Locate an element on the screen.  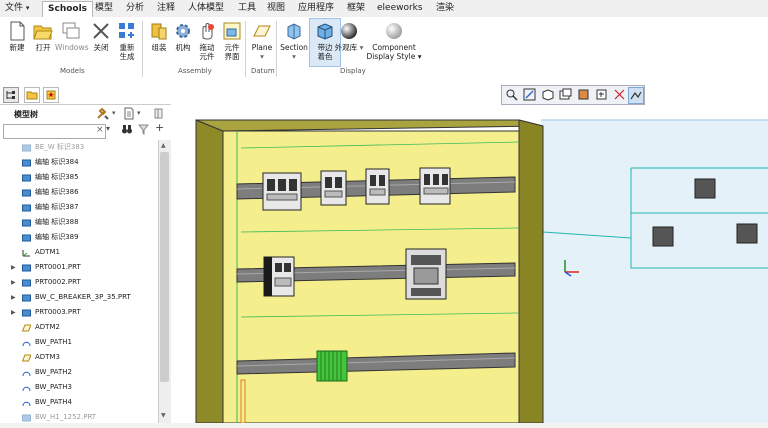
tree-item: ▶ PRT0002.PRT is located at coordinates (79, 282).